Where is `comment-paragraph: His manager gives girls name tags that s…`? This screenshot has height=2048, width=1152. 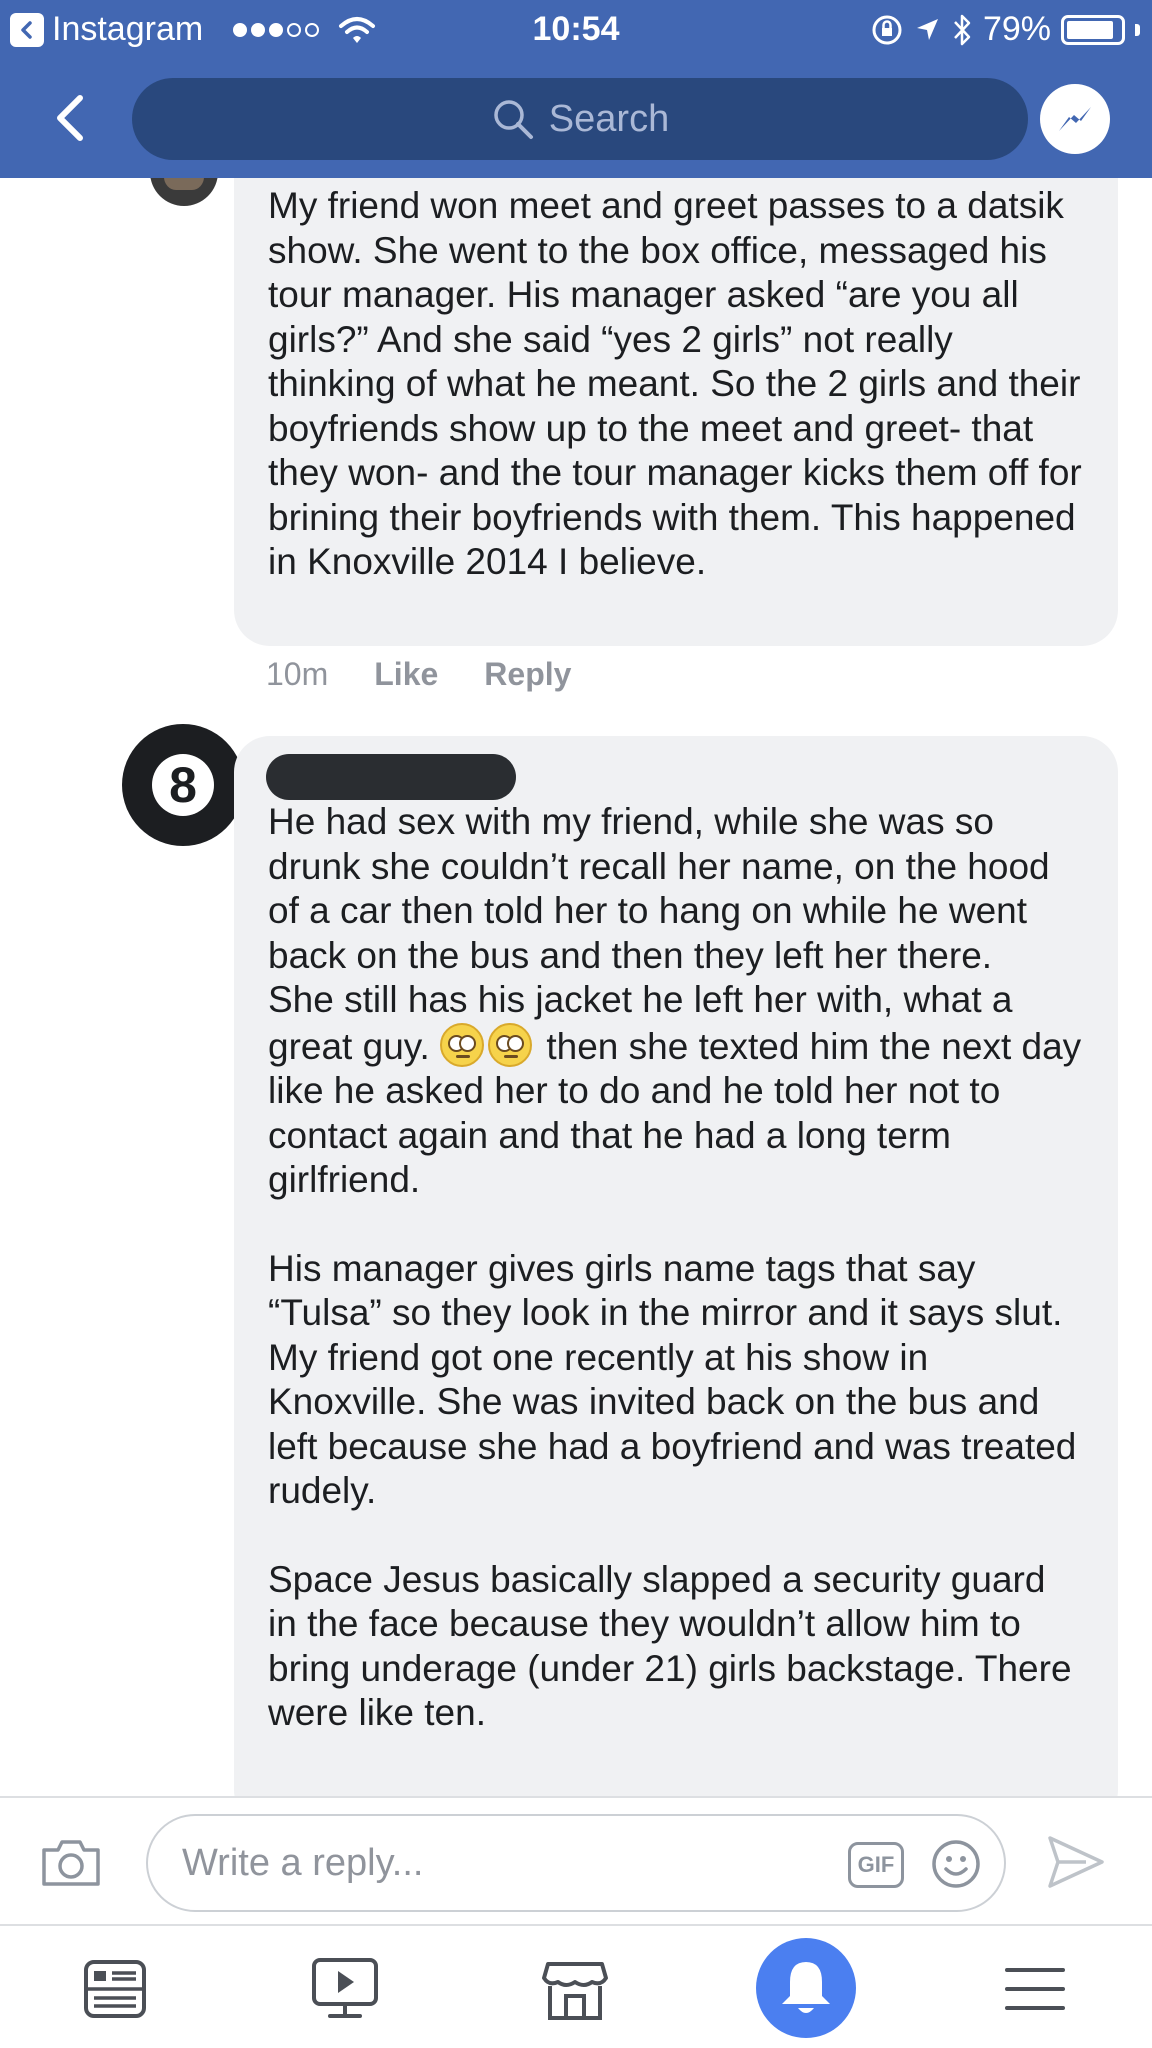
comment-paragraph: His manager gives girls name tags that s… is located at coordinates (672, 1379).